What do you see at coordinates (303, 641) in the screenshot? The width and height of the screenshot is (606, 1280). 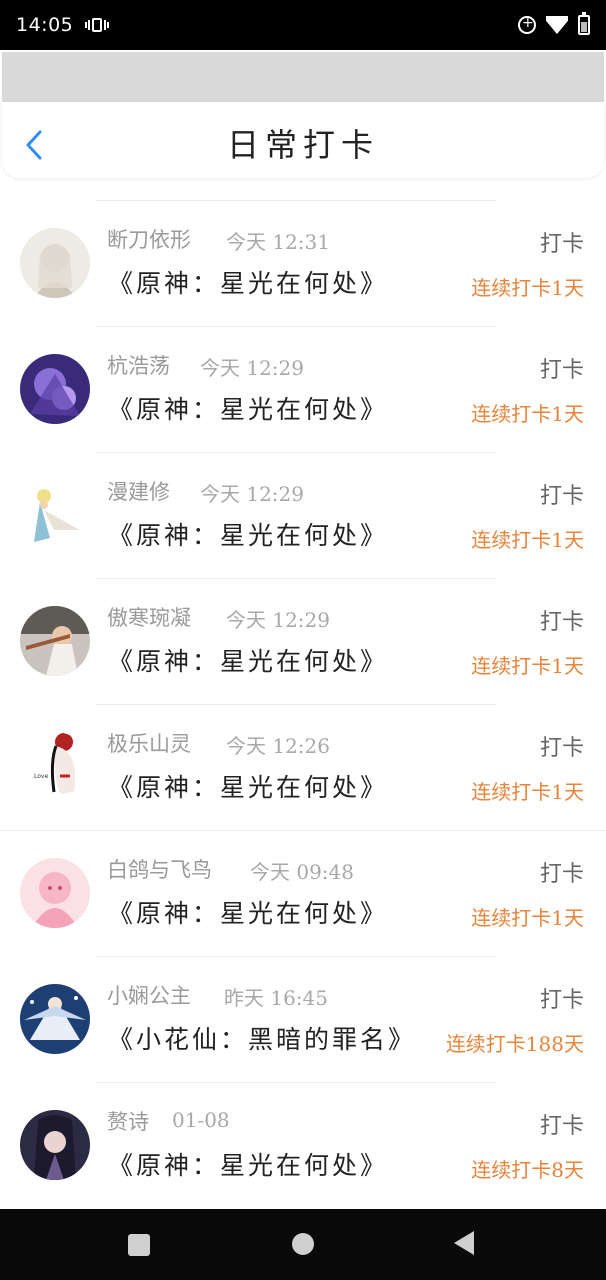 I see `checkin-row: 傲寒琬凝 今天 12:29 《原神：星光在何处》 打卡 连续打卡1天` at bounding box center [303, 641].